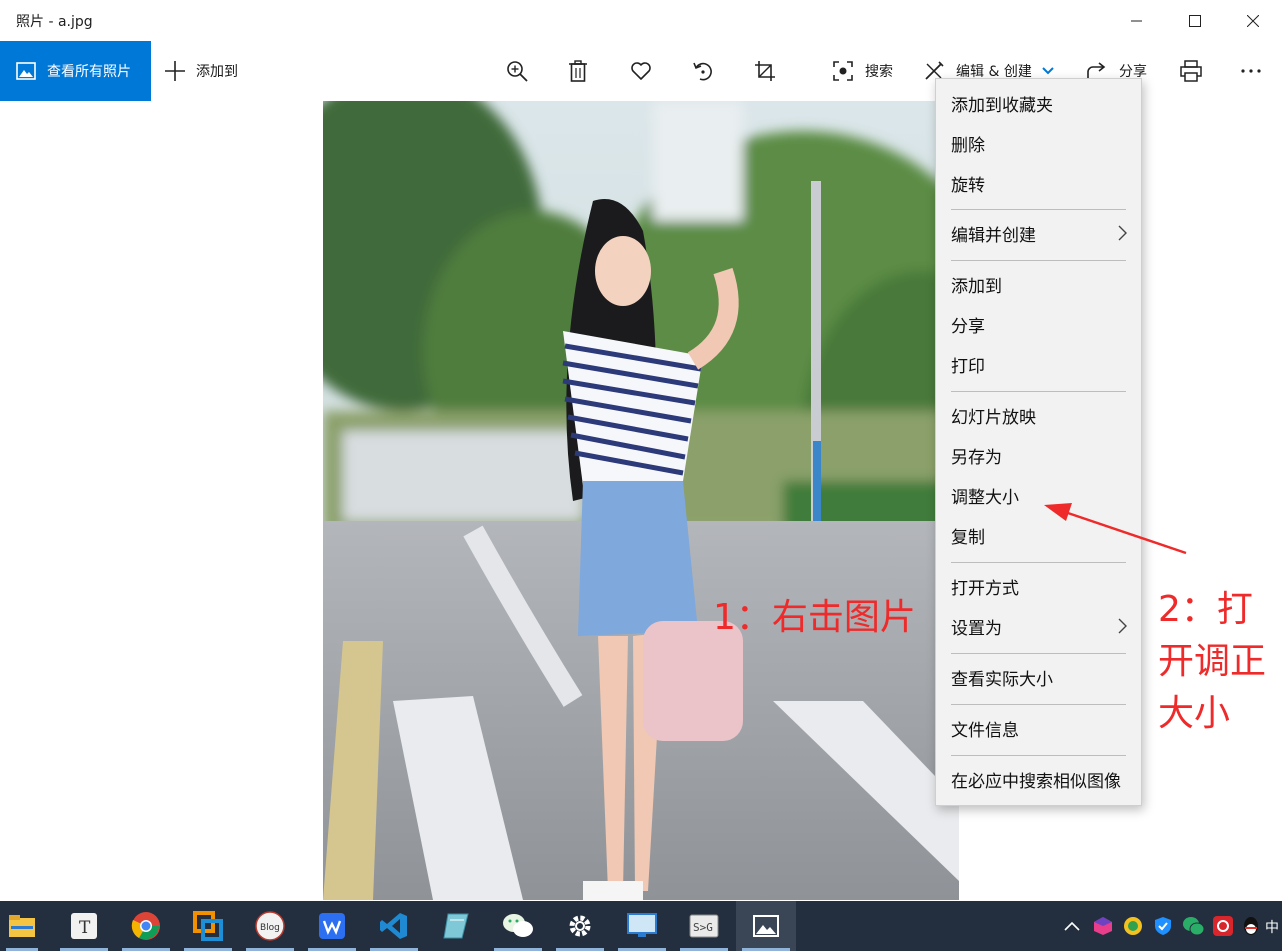 This screenshot has width=1282, height=951. What do you see at coordinates (26, 71) in the screenshot?
I see `picture-icon` at bounding box center [26, 71].